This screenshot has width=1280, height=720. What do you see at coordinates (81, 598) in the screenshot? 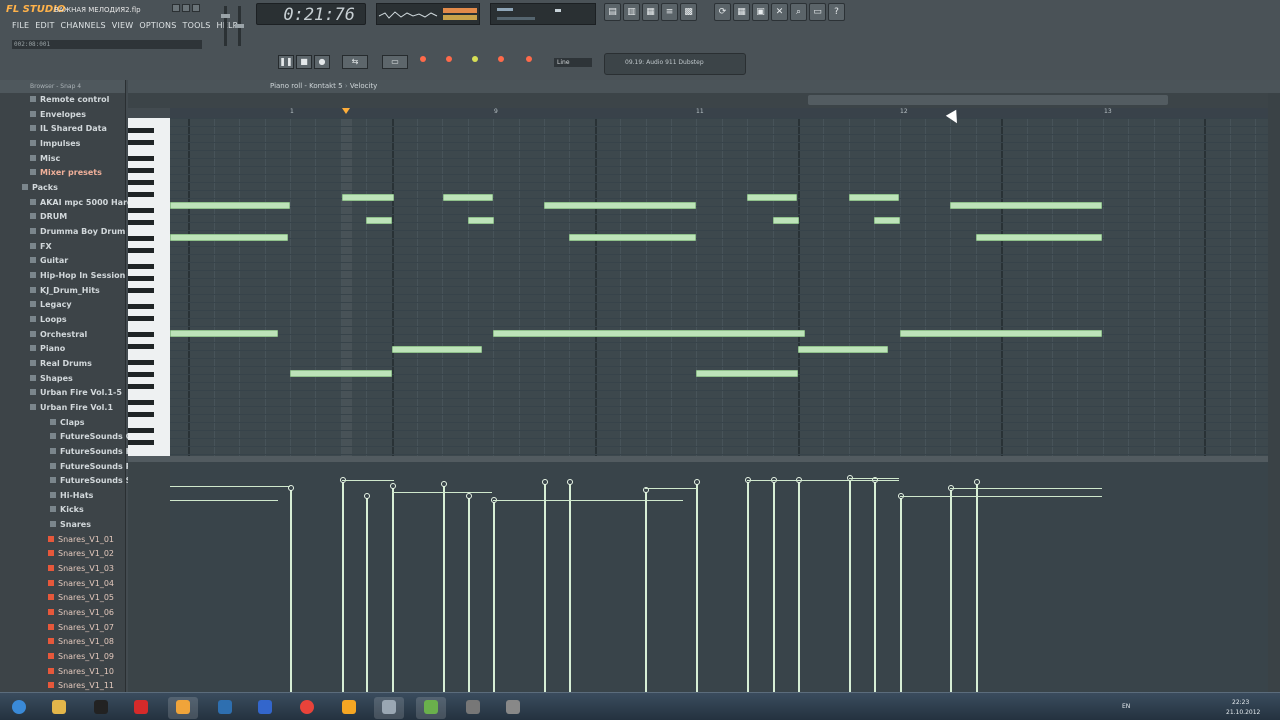
I see `browser-file: Snares_V1_05` at bounding box center [81, 598].